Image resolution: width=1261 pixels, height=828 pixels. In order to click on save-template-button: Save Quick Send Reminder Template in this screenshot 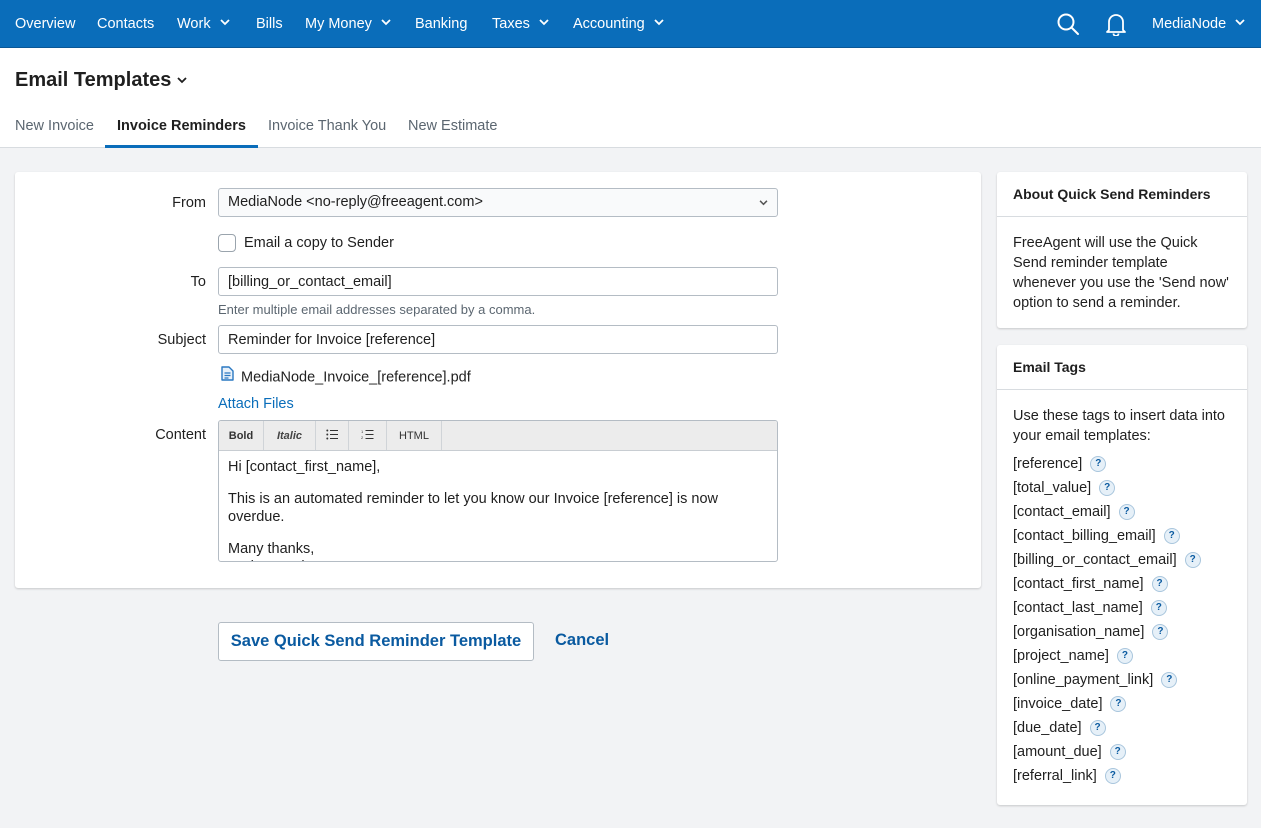, I will do `click(376, 641)`.